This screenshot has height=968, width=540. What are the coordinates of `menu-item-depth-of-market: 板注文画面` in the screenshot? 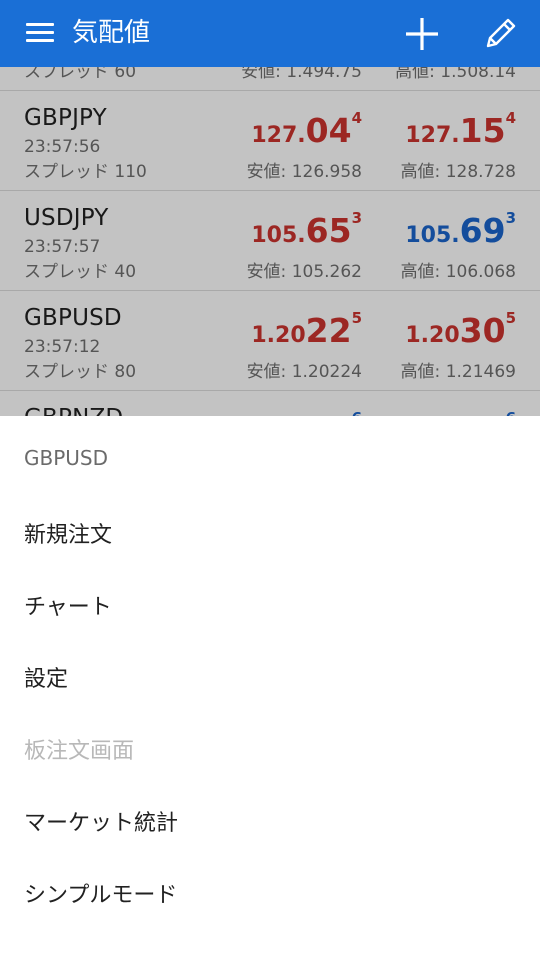 It's located at (79, 751).